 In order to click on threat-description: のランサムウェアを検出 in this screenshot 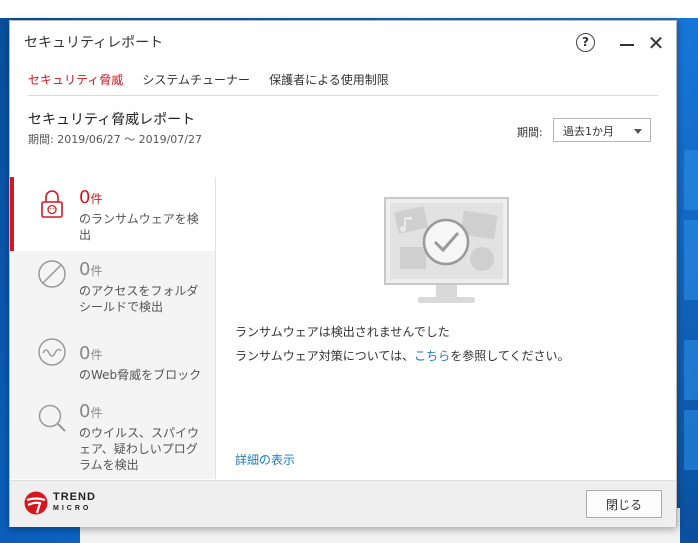, I will do `click(139, 227)`.